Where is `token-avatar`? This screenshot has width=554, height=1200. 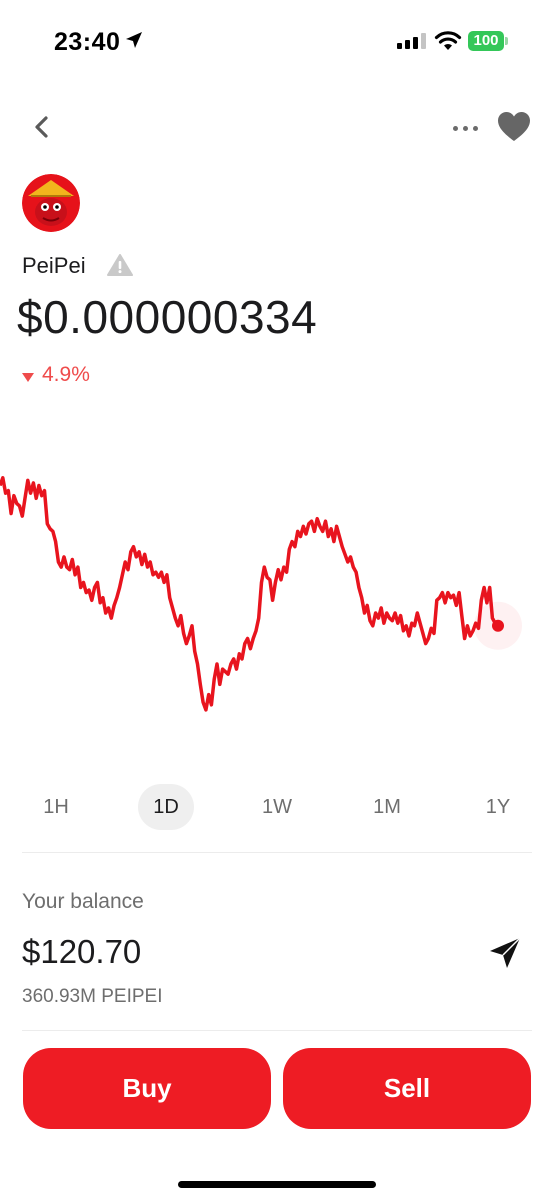 token-avatar is located at coordinates (51, 203).